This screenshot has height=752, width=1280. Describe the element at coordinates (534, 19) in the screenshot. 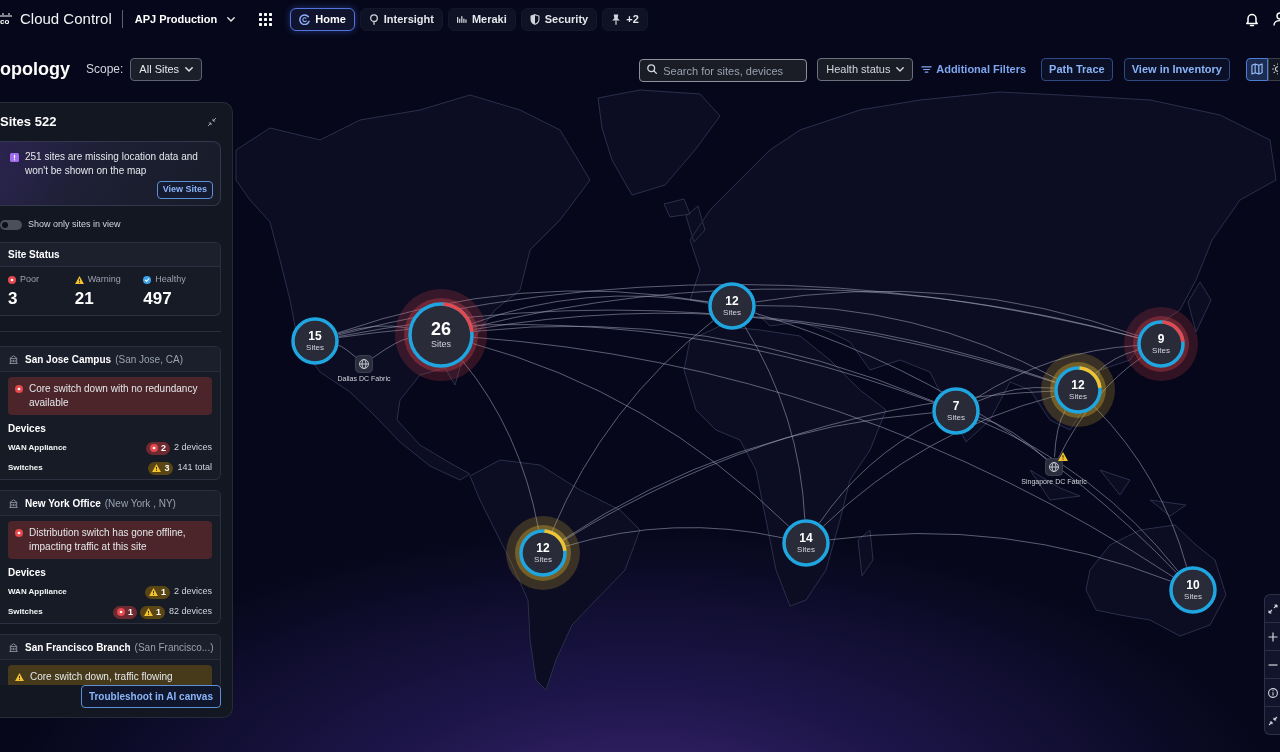

I see `shield-icon` at that location.